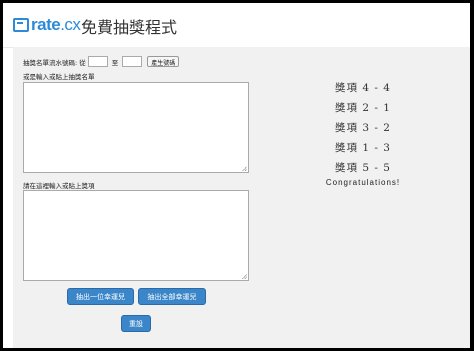 This screenshot has height=351, width=474. I want to click on logo-text: rate.cx, so click(56, 25).